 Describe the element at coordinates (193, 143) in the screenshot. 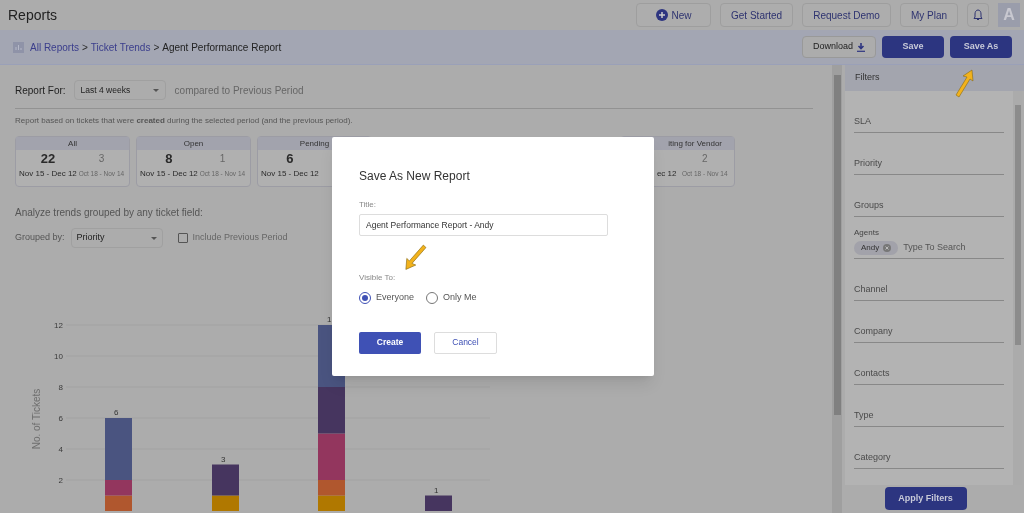

I see `card-title: Open` at that location.